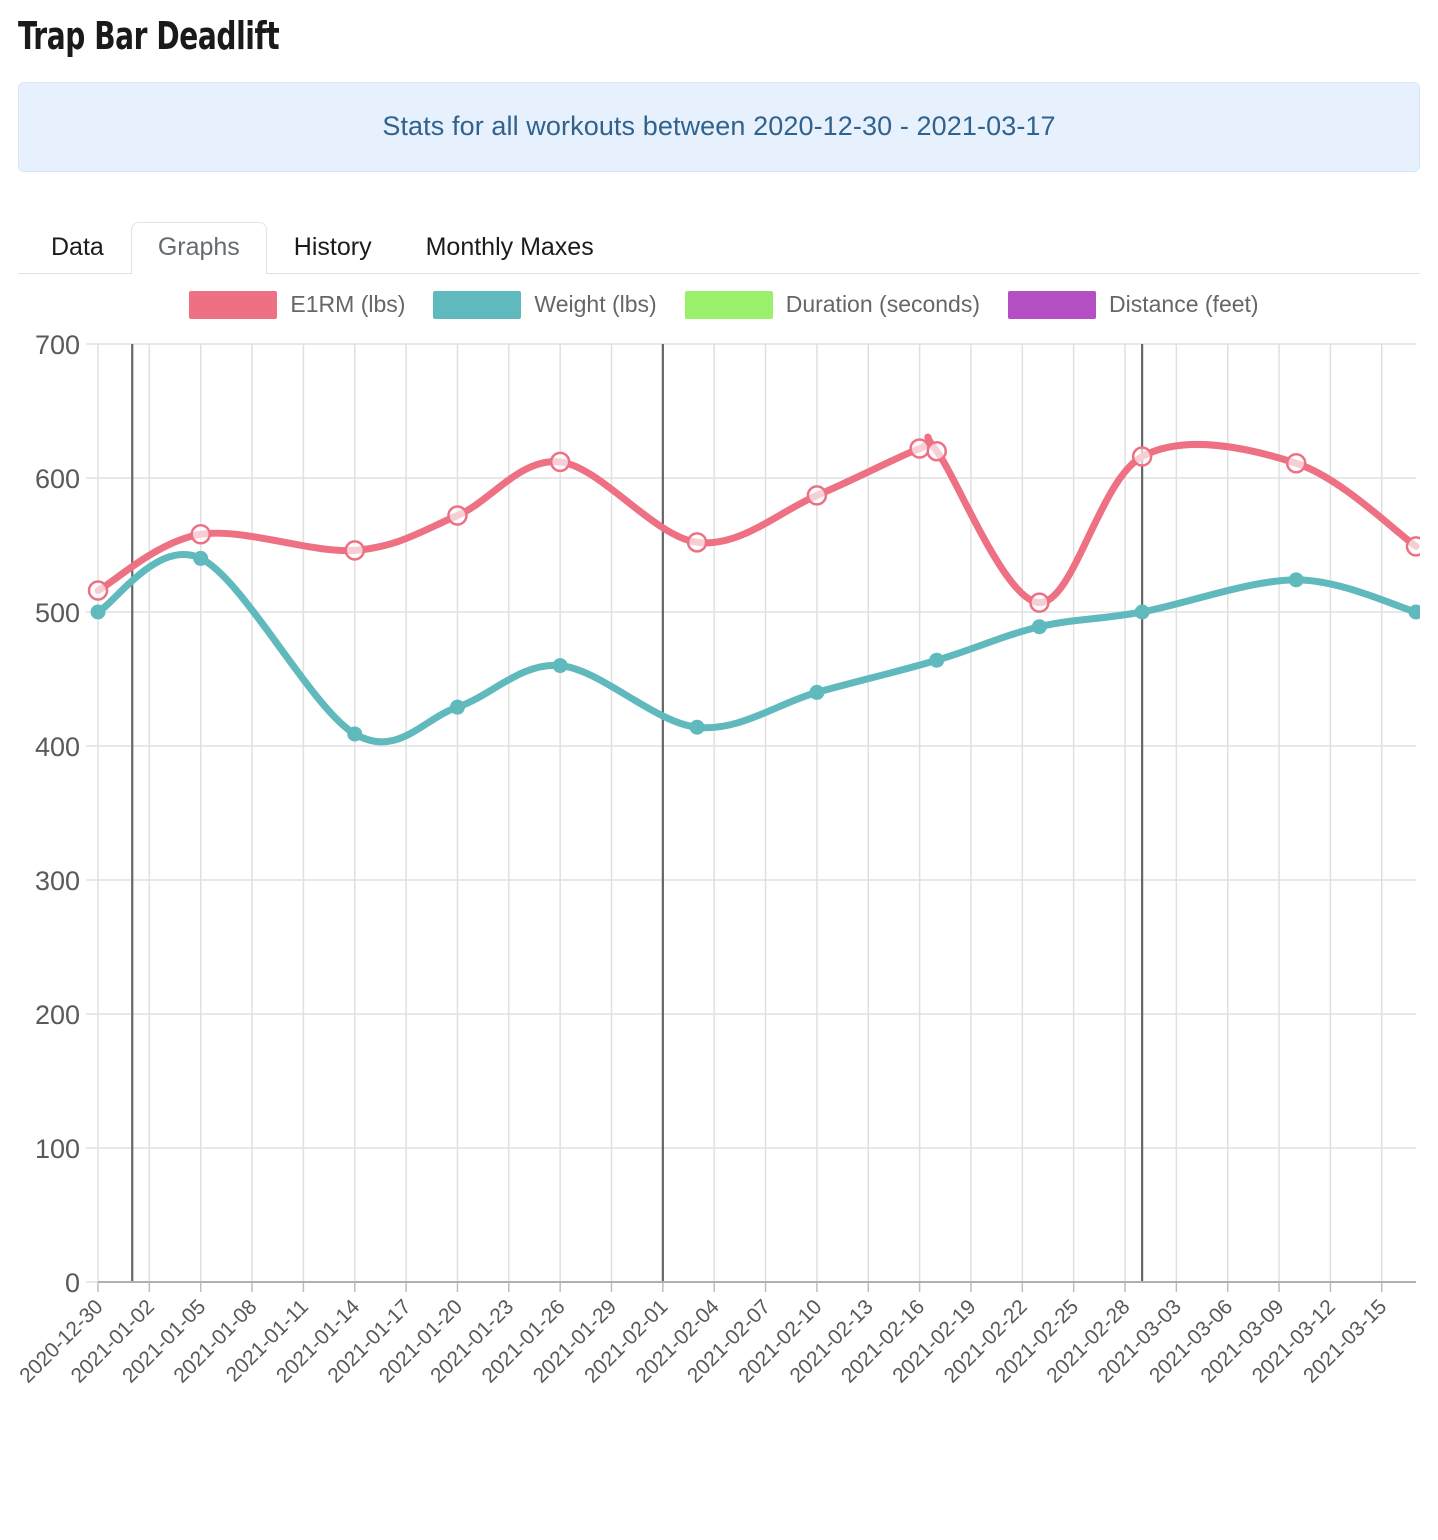  I want to click on tab-data: Data, so click(77, 248).